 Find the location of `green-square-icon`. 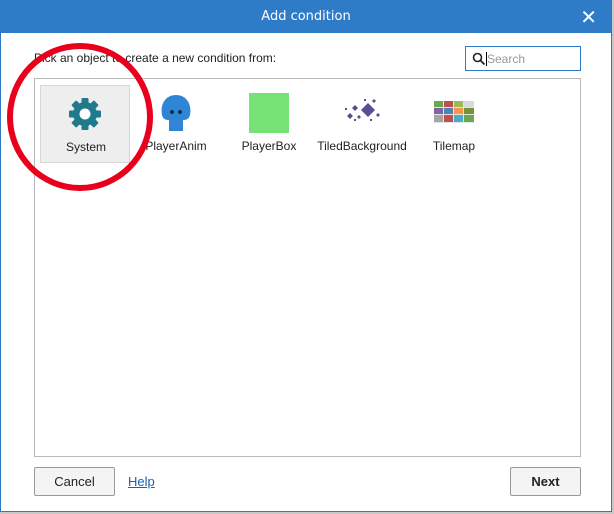

green-square-icon is located at coordinates (269, 113).